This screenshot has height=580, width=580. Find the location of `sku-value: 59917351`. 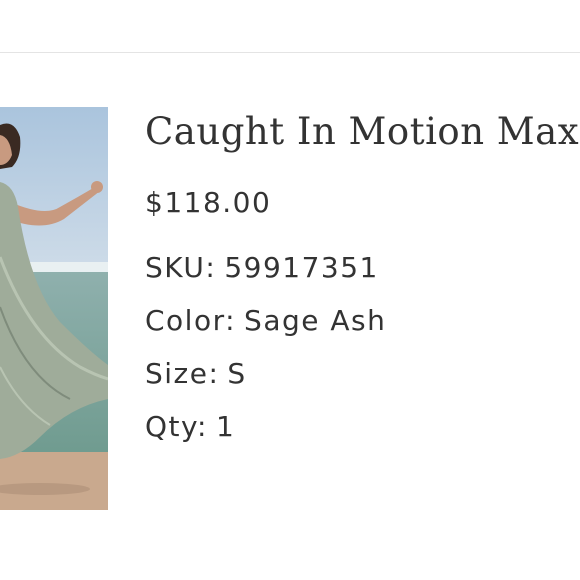

sku-value: 59917351 is located at coordinates (301, 267).